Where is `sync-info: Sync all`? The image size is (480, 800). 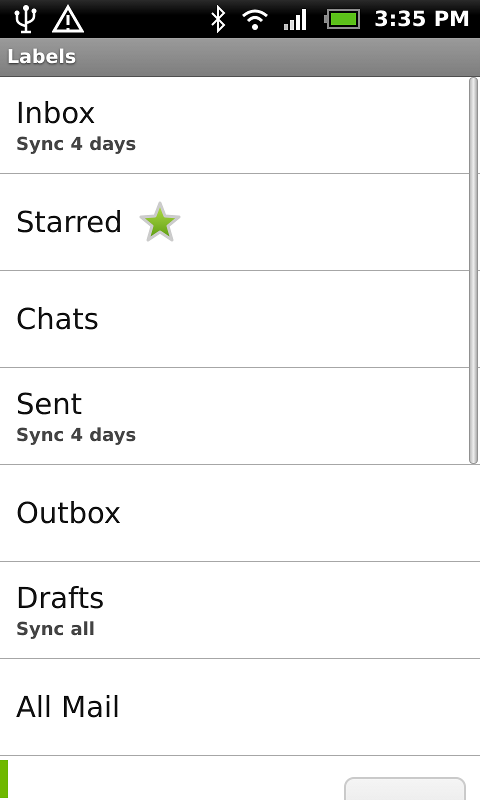
sync-info: Sync all is located at coordinates (55, 629).